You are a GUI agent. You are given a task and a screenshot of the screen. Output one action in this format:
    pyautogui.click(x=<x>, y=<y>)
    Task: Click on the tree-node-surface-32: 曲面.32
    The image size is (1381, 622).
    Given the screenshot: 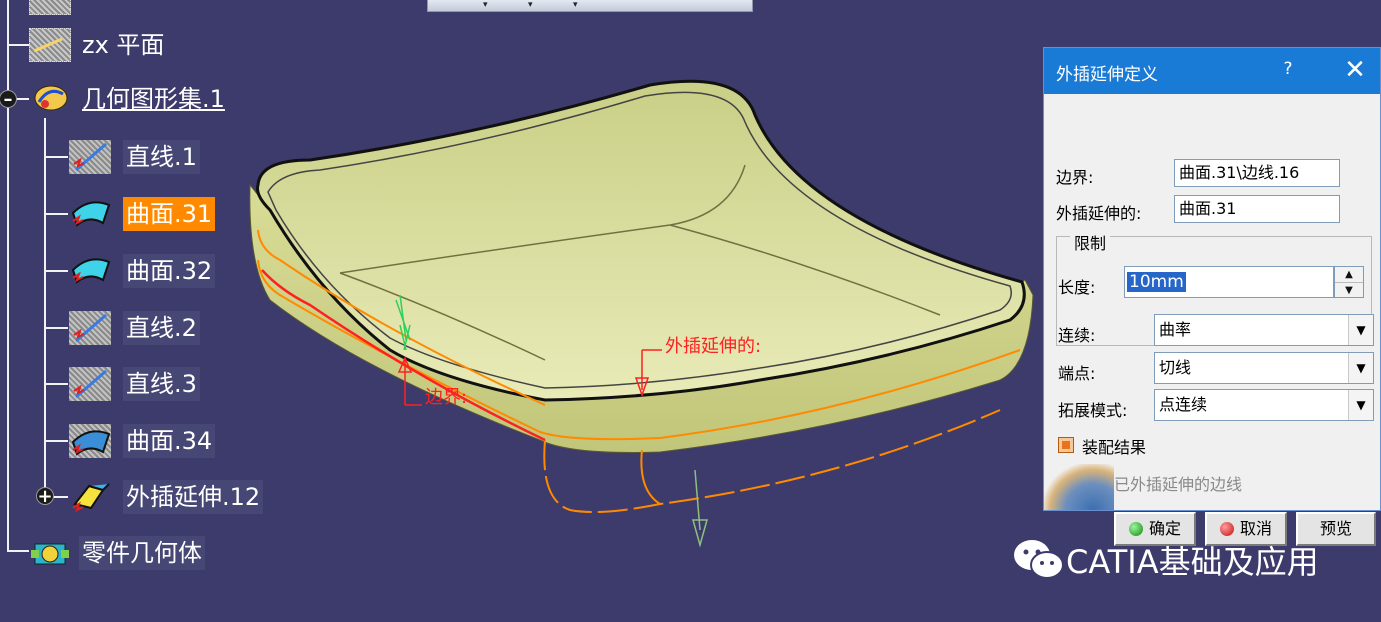 What is the action you would take?
    pyautogui.click(x=142, y=271)
    